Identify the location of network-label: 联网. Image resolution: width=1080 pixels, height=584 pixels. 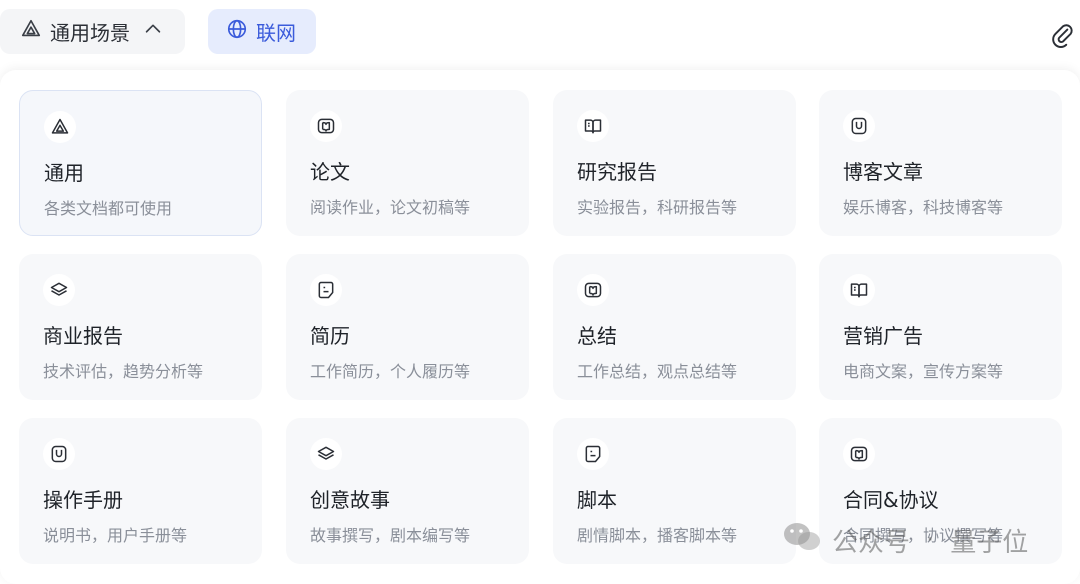
(276, 33).